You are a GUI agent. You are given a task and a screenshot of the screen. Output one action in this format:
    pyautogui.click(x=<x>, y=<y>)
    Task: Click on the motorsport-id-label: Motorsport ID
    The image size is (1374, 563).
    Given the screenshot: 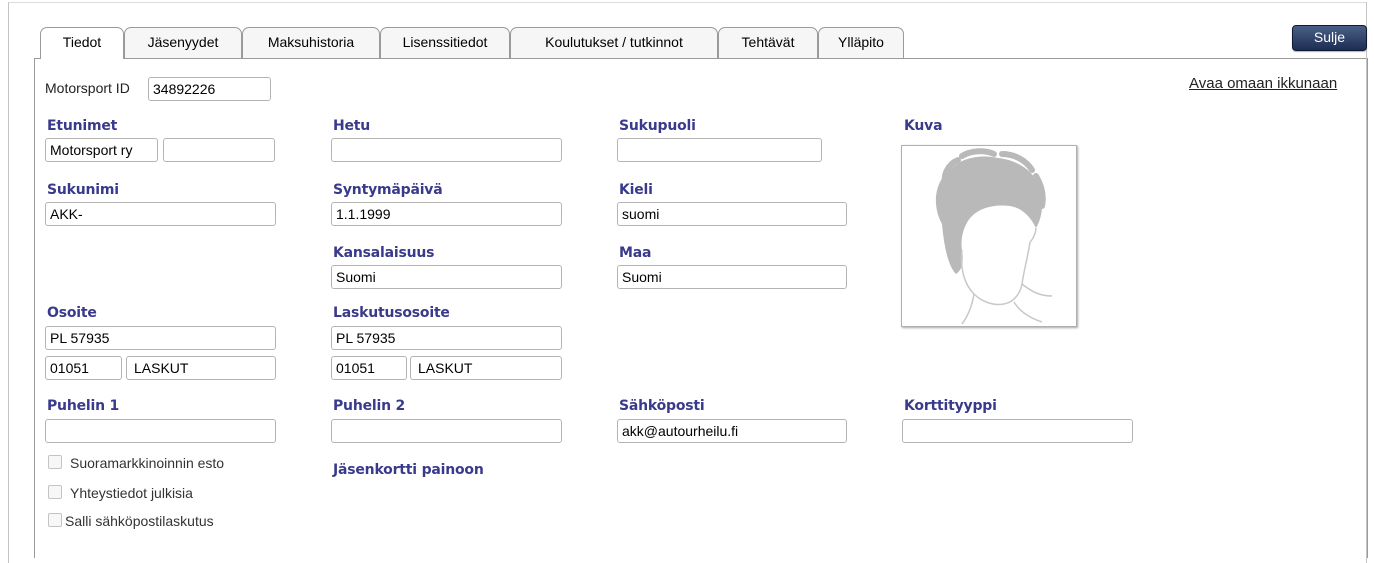 What is the action you would take?
    pyautogui.click(x=87, y=88)
    